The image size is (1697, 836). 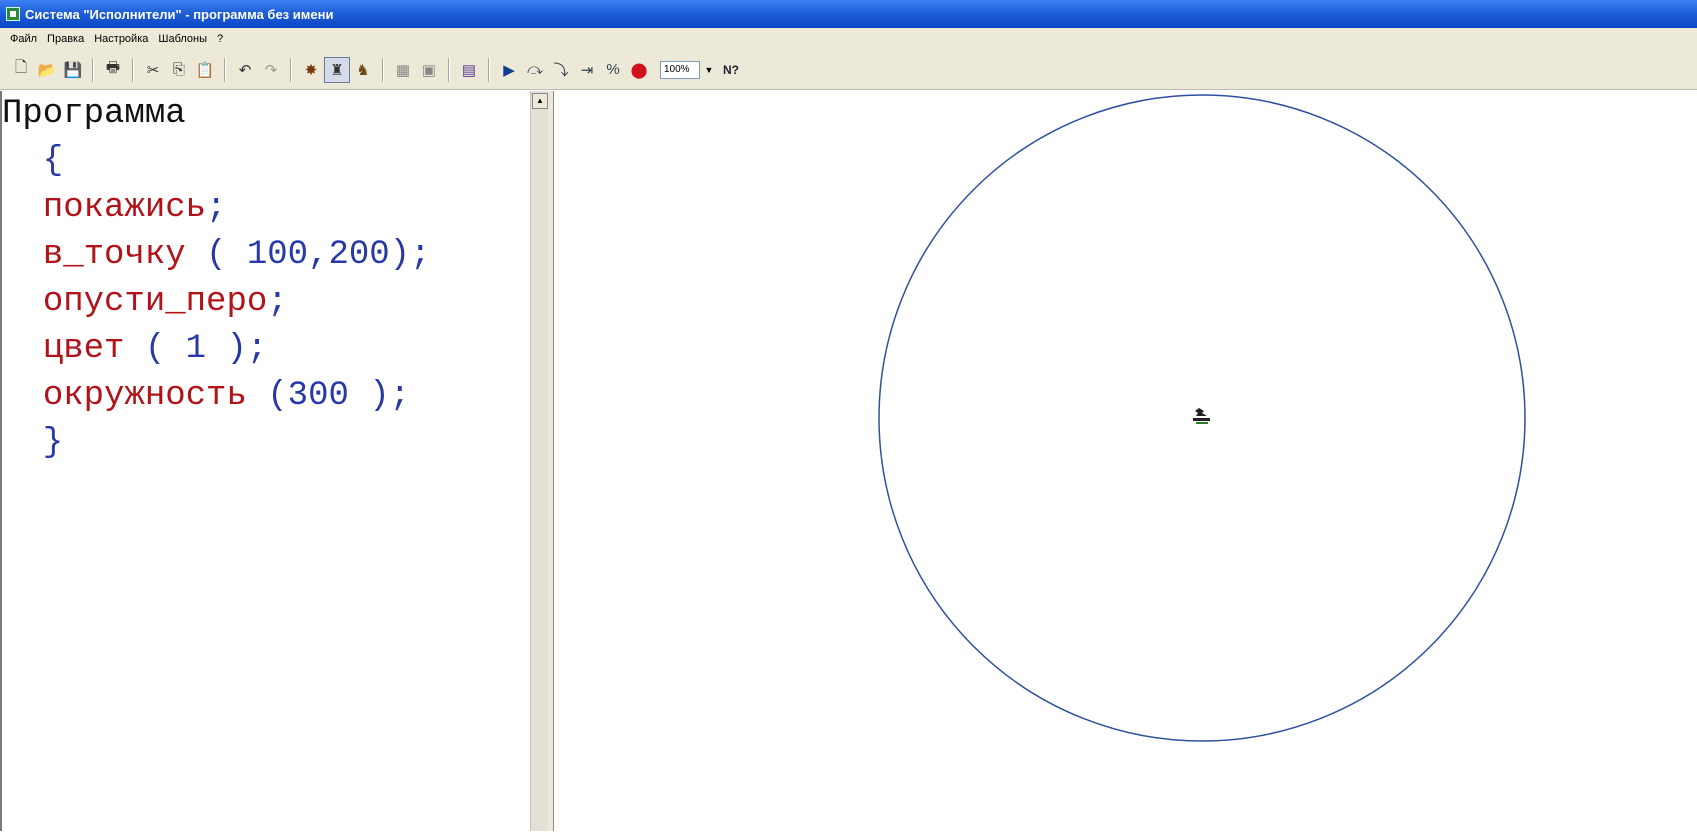 What do you see at coordinates (21, 70) in the screenshot?
I see `new-icon: 🗋` at bounding box center [21, 70].